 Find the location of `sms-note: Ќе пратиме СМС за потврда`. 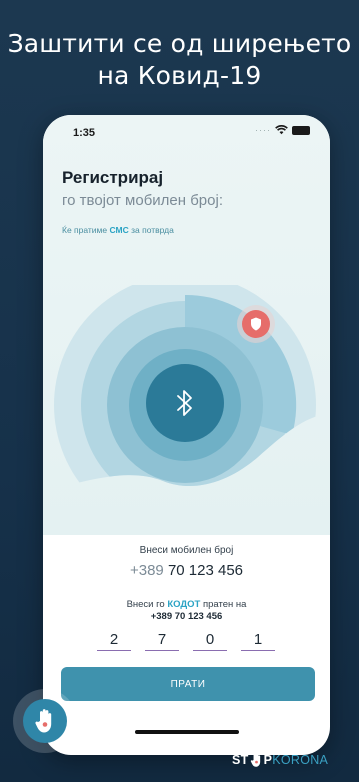

sms-note: Ќе пратиме СМС за потврда is located at coordinates (118, 230).